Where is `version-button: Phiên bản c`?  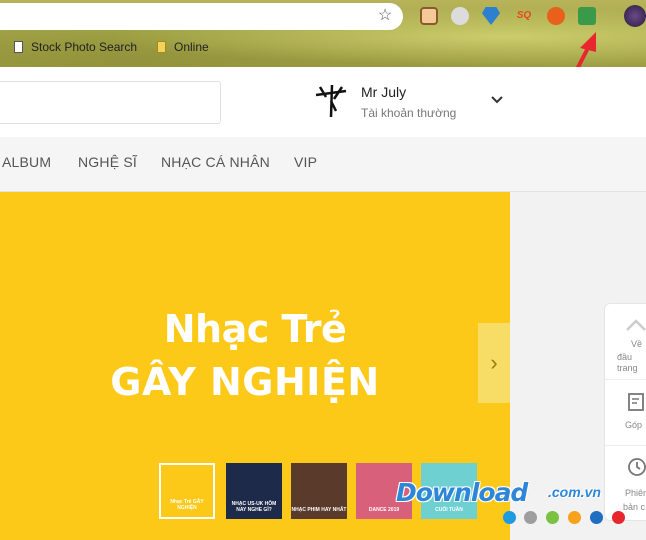 version-button: Phiên bản c is located at coordinates (625, 484).